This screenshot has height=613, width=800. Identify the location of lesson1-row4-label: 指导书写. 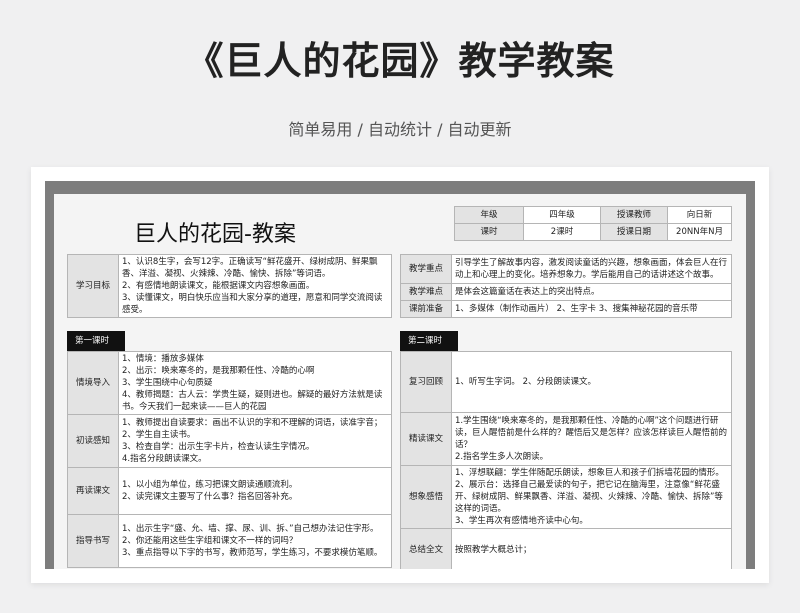
(93, 541).